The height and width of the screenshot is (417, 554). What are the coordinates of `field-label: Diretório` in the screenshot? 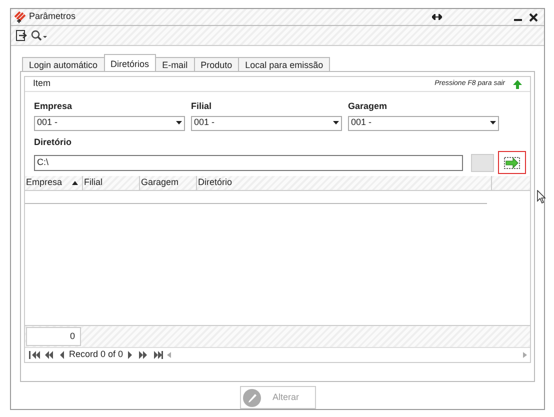 It's located at (53, 142).